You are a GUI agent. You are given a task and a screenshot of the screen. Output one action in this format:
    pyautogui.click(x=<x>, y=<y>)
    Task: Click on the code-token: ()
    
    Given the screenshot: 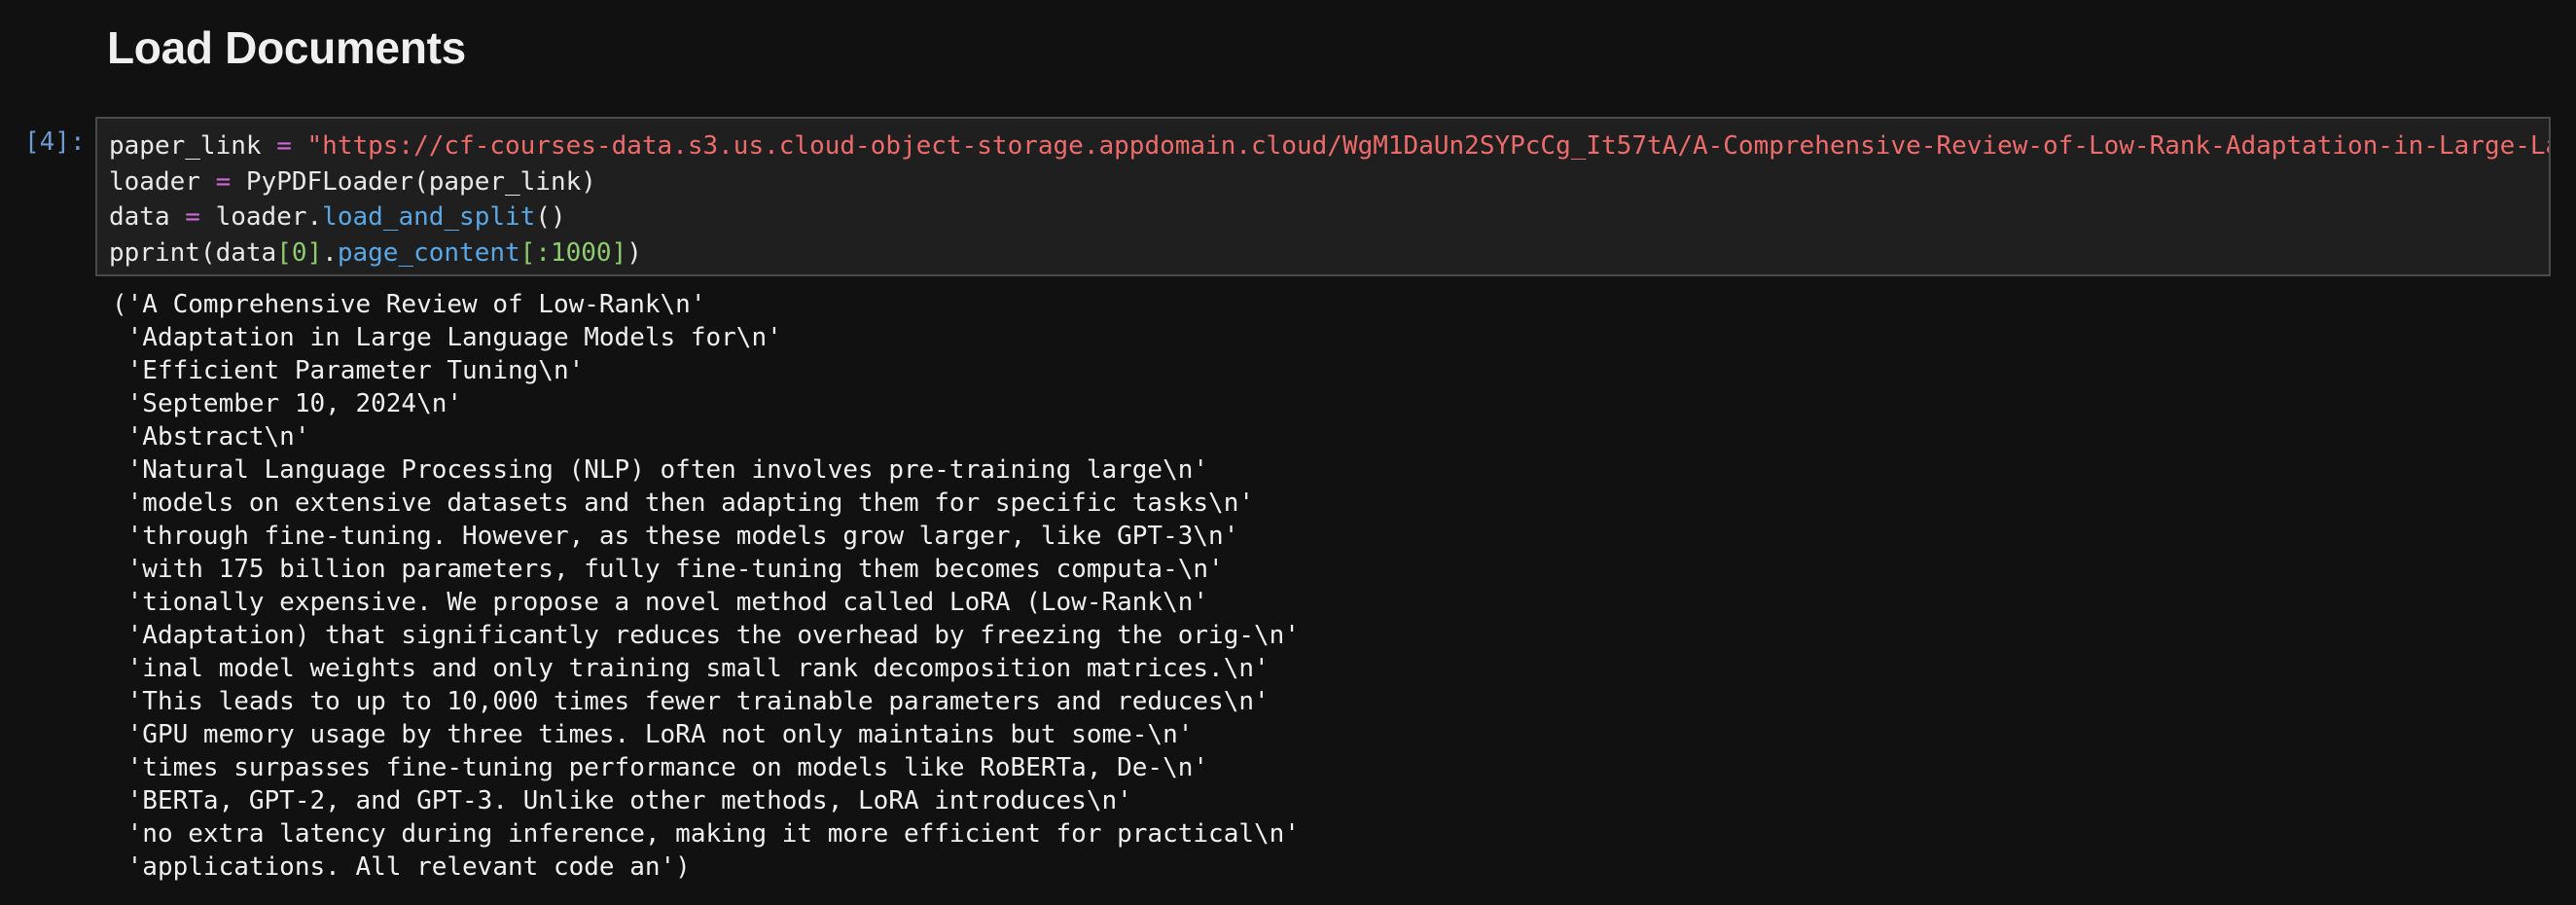 What is the action you would take?
    pyautogui.click(x=550, y=217)
    